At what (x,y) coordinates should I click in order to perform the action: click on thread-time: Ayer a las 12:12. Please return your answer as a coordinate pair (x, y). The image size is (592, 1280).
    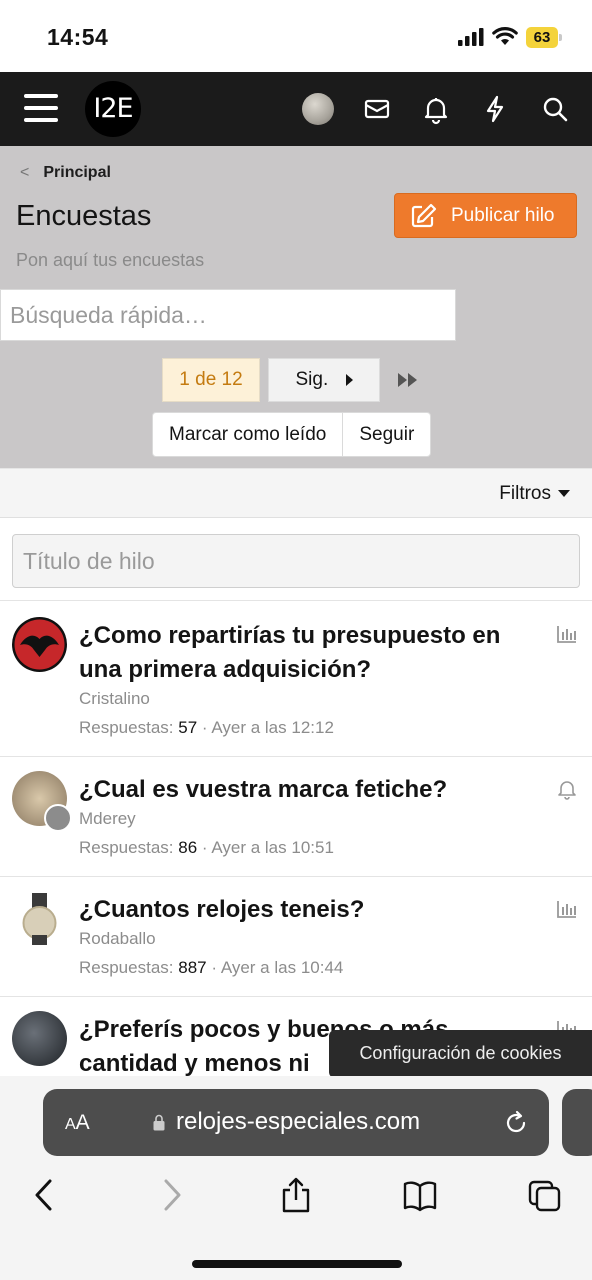
    Looking at the image, I should click on (272, 727).